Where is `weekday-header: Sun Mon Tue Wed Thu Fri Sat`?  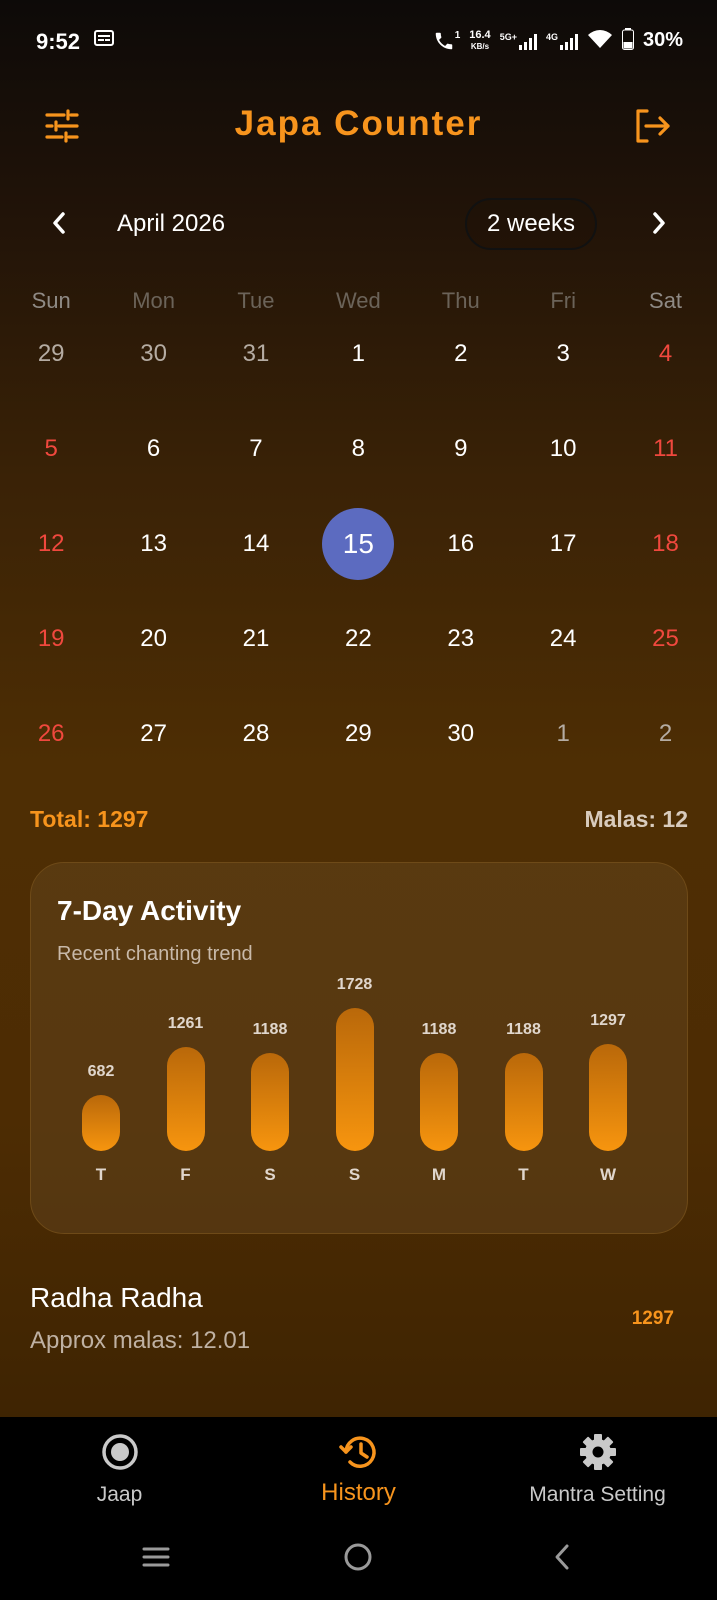
weekday-header: Sun Mon Tue Wed Thu Fri Sat is located at coordinates (358, 301).